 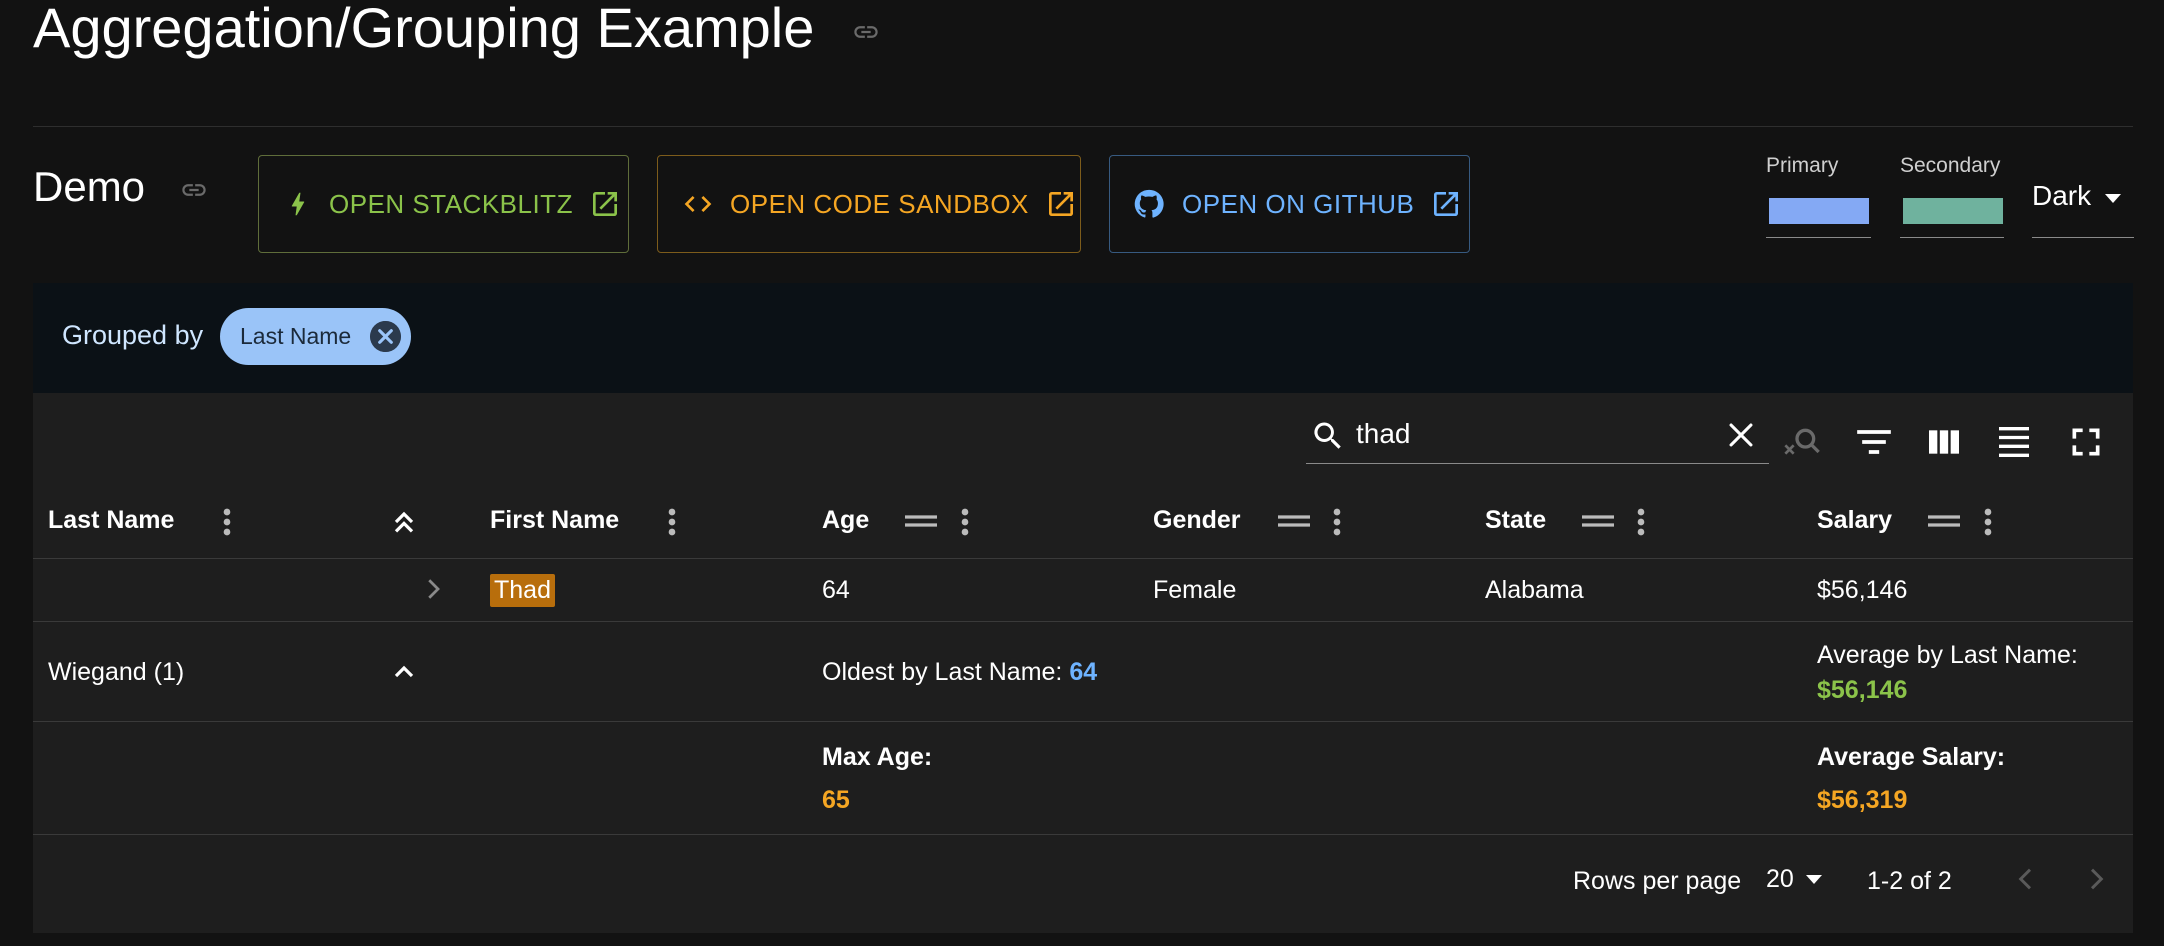 What do you see at coordinates (133, 335) in the screenshot?
I see `grouped-by-label: Grouped by` at bounding box center [133, 335].